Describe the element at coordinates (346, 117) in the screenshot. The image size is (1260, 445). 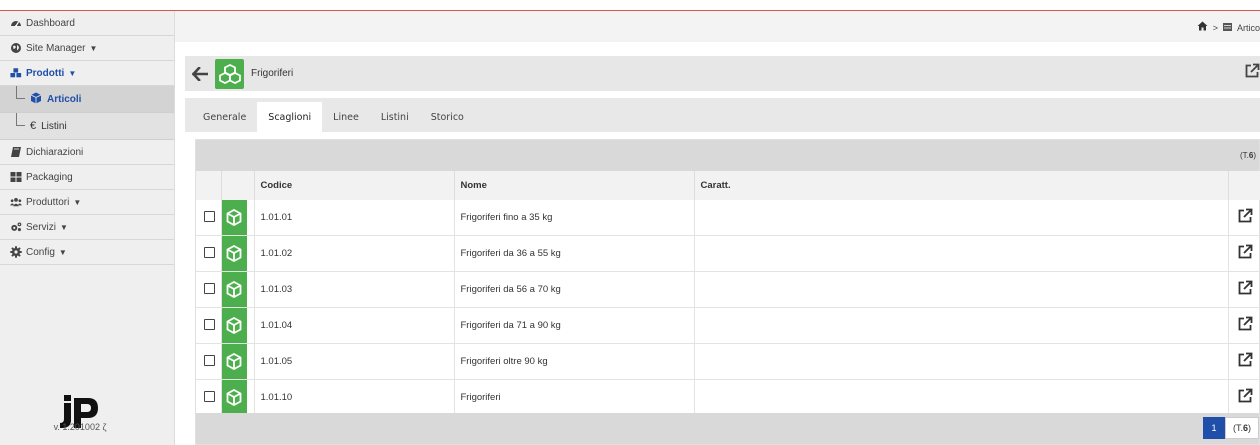
I see `tab-linee: Linee` at that location.